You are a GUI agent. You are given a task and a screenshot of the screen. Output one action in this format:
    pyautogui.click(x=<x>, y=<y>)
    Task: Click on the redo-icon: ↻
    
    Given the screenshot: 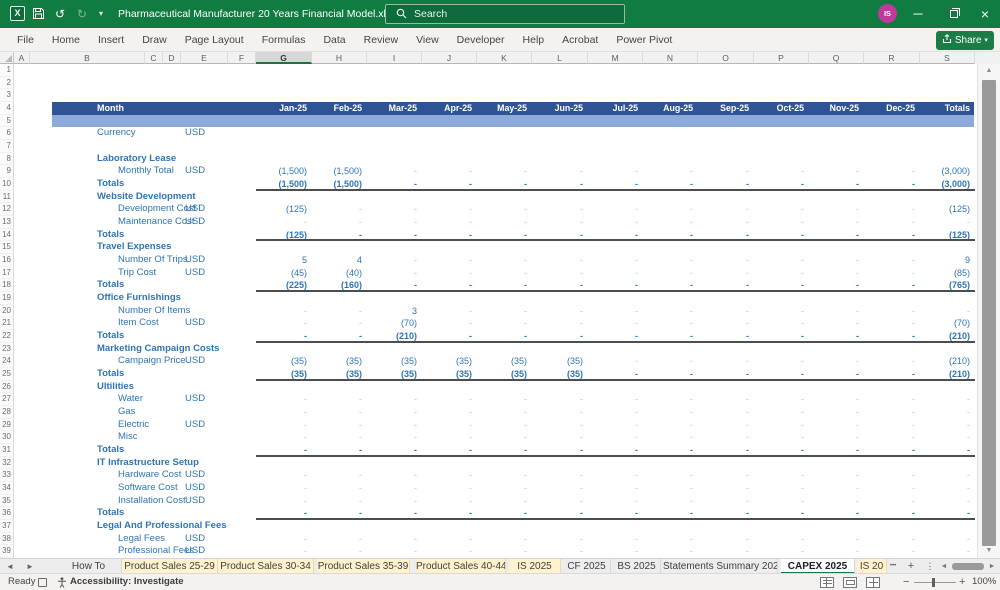 What is the action you would take?
    pyautogui.click(x=82, y=14)
    